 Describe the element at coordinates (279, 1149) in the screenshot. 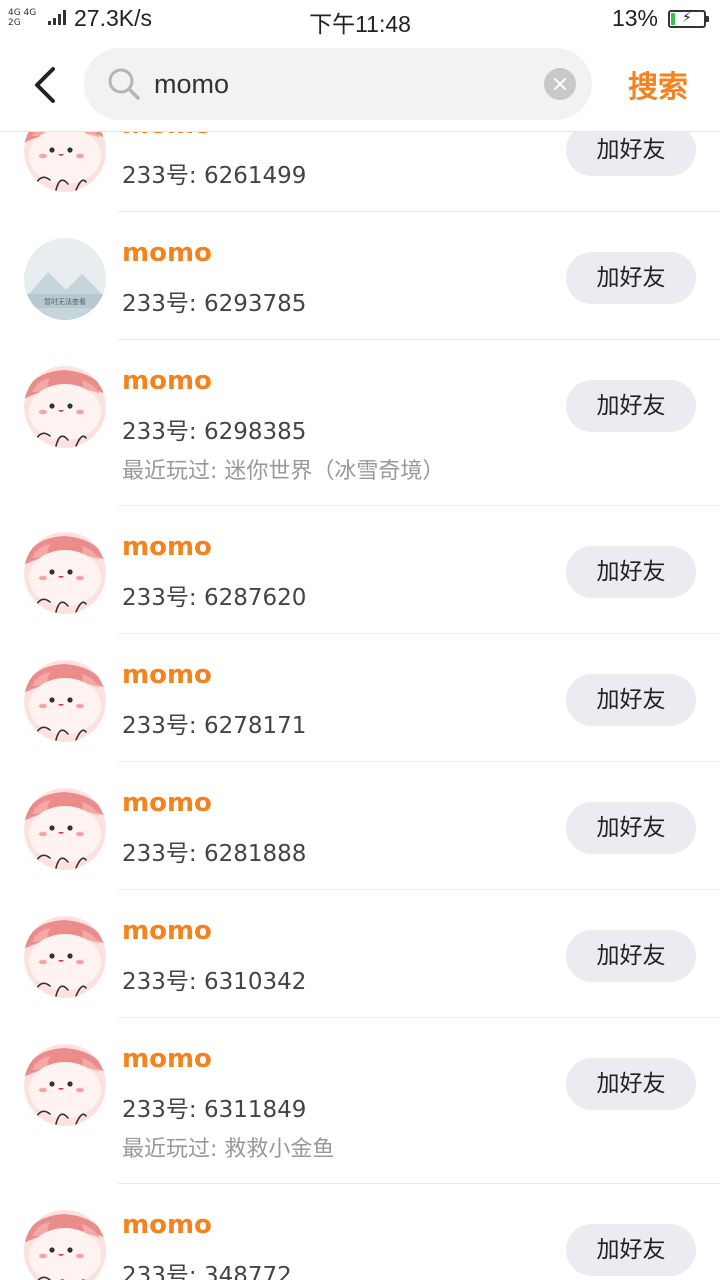

I see `recently-played-game: 救救小金鱼` at that location.